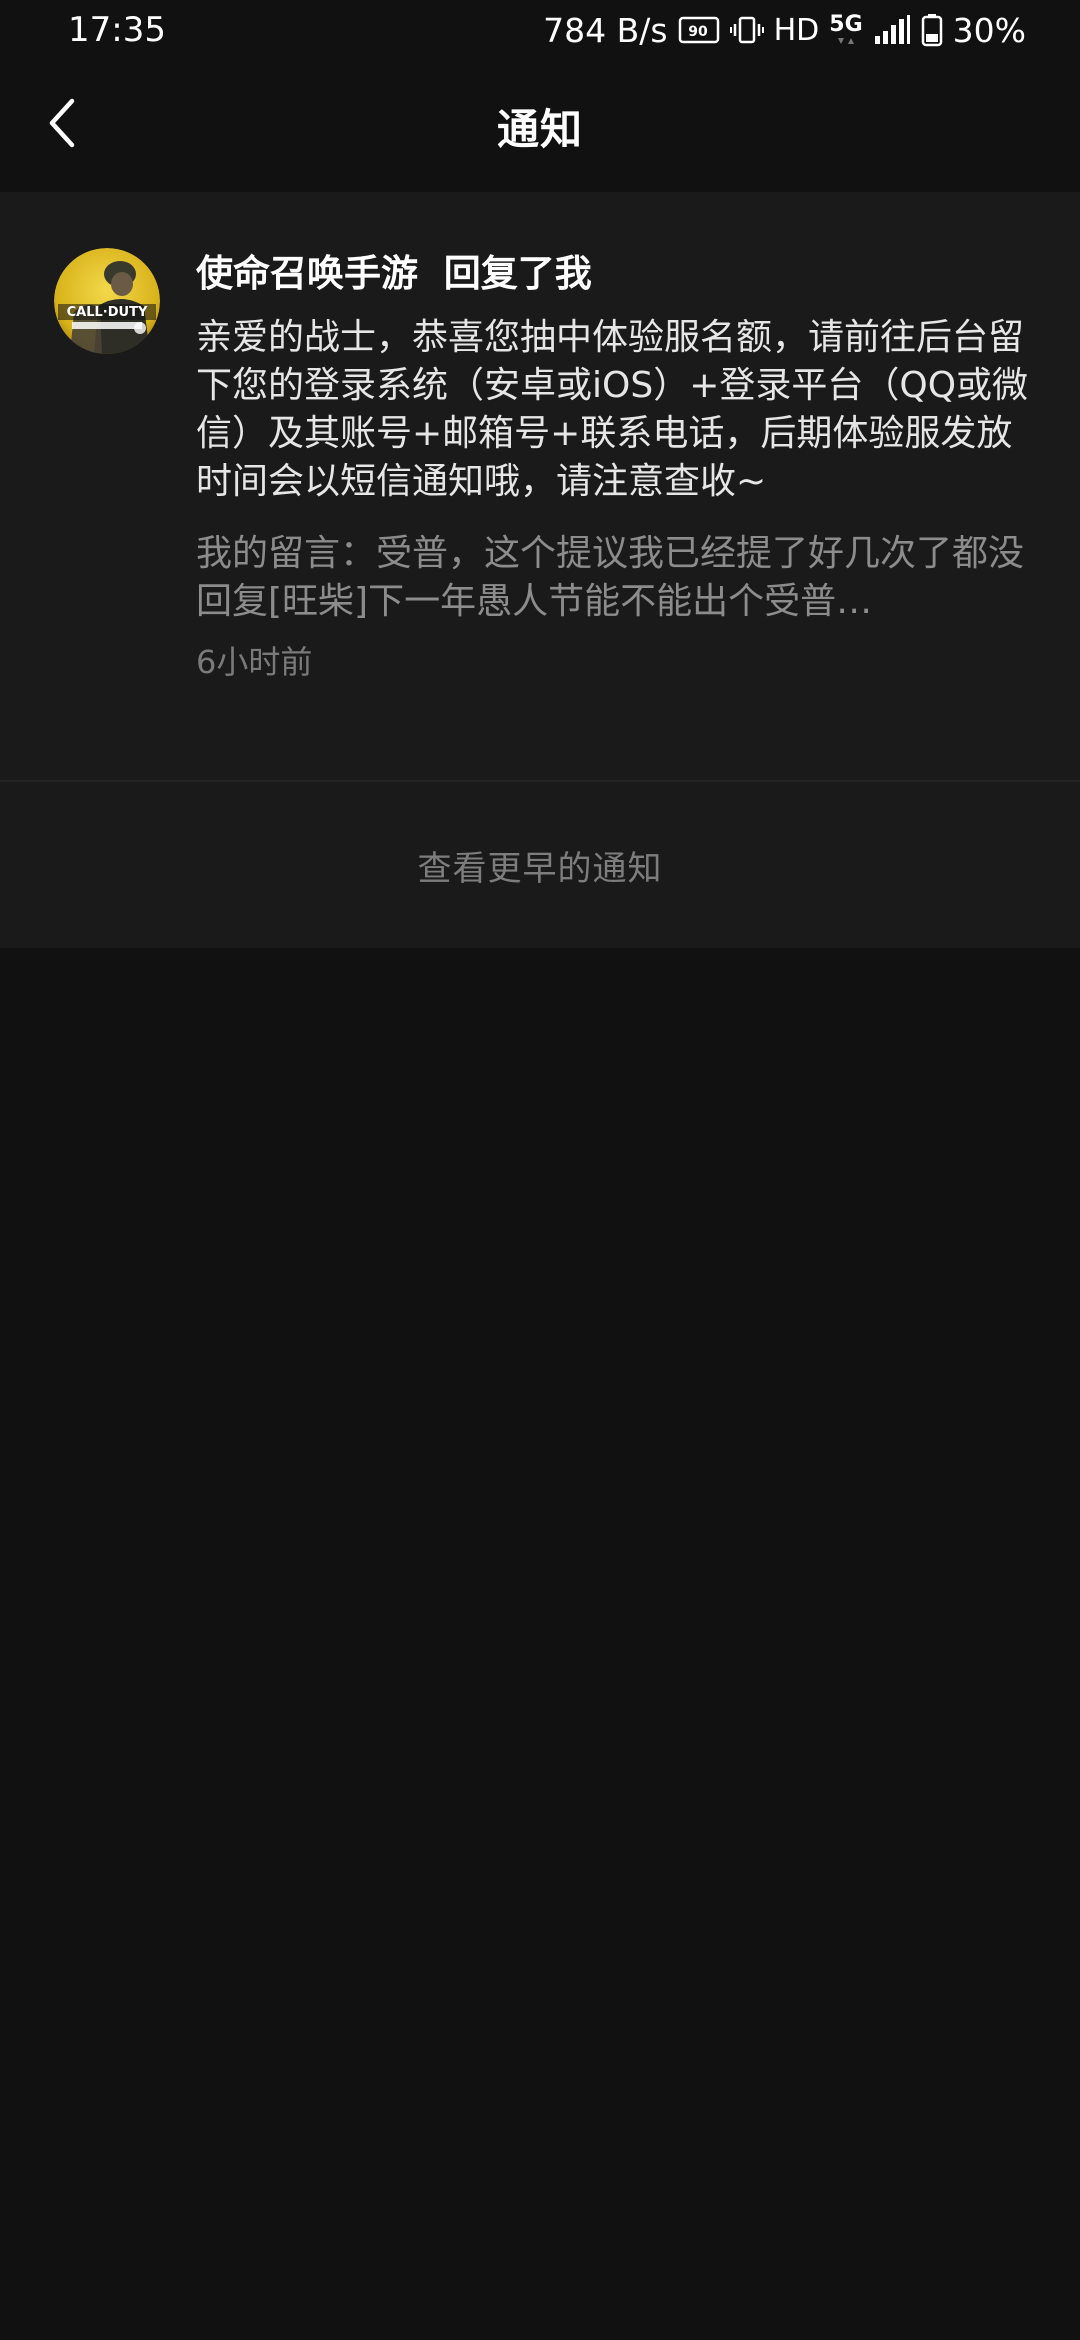  Describe the element at coordinates (254, 662) in the screenshot. I see `notification-time: 6小时前` at that location.